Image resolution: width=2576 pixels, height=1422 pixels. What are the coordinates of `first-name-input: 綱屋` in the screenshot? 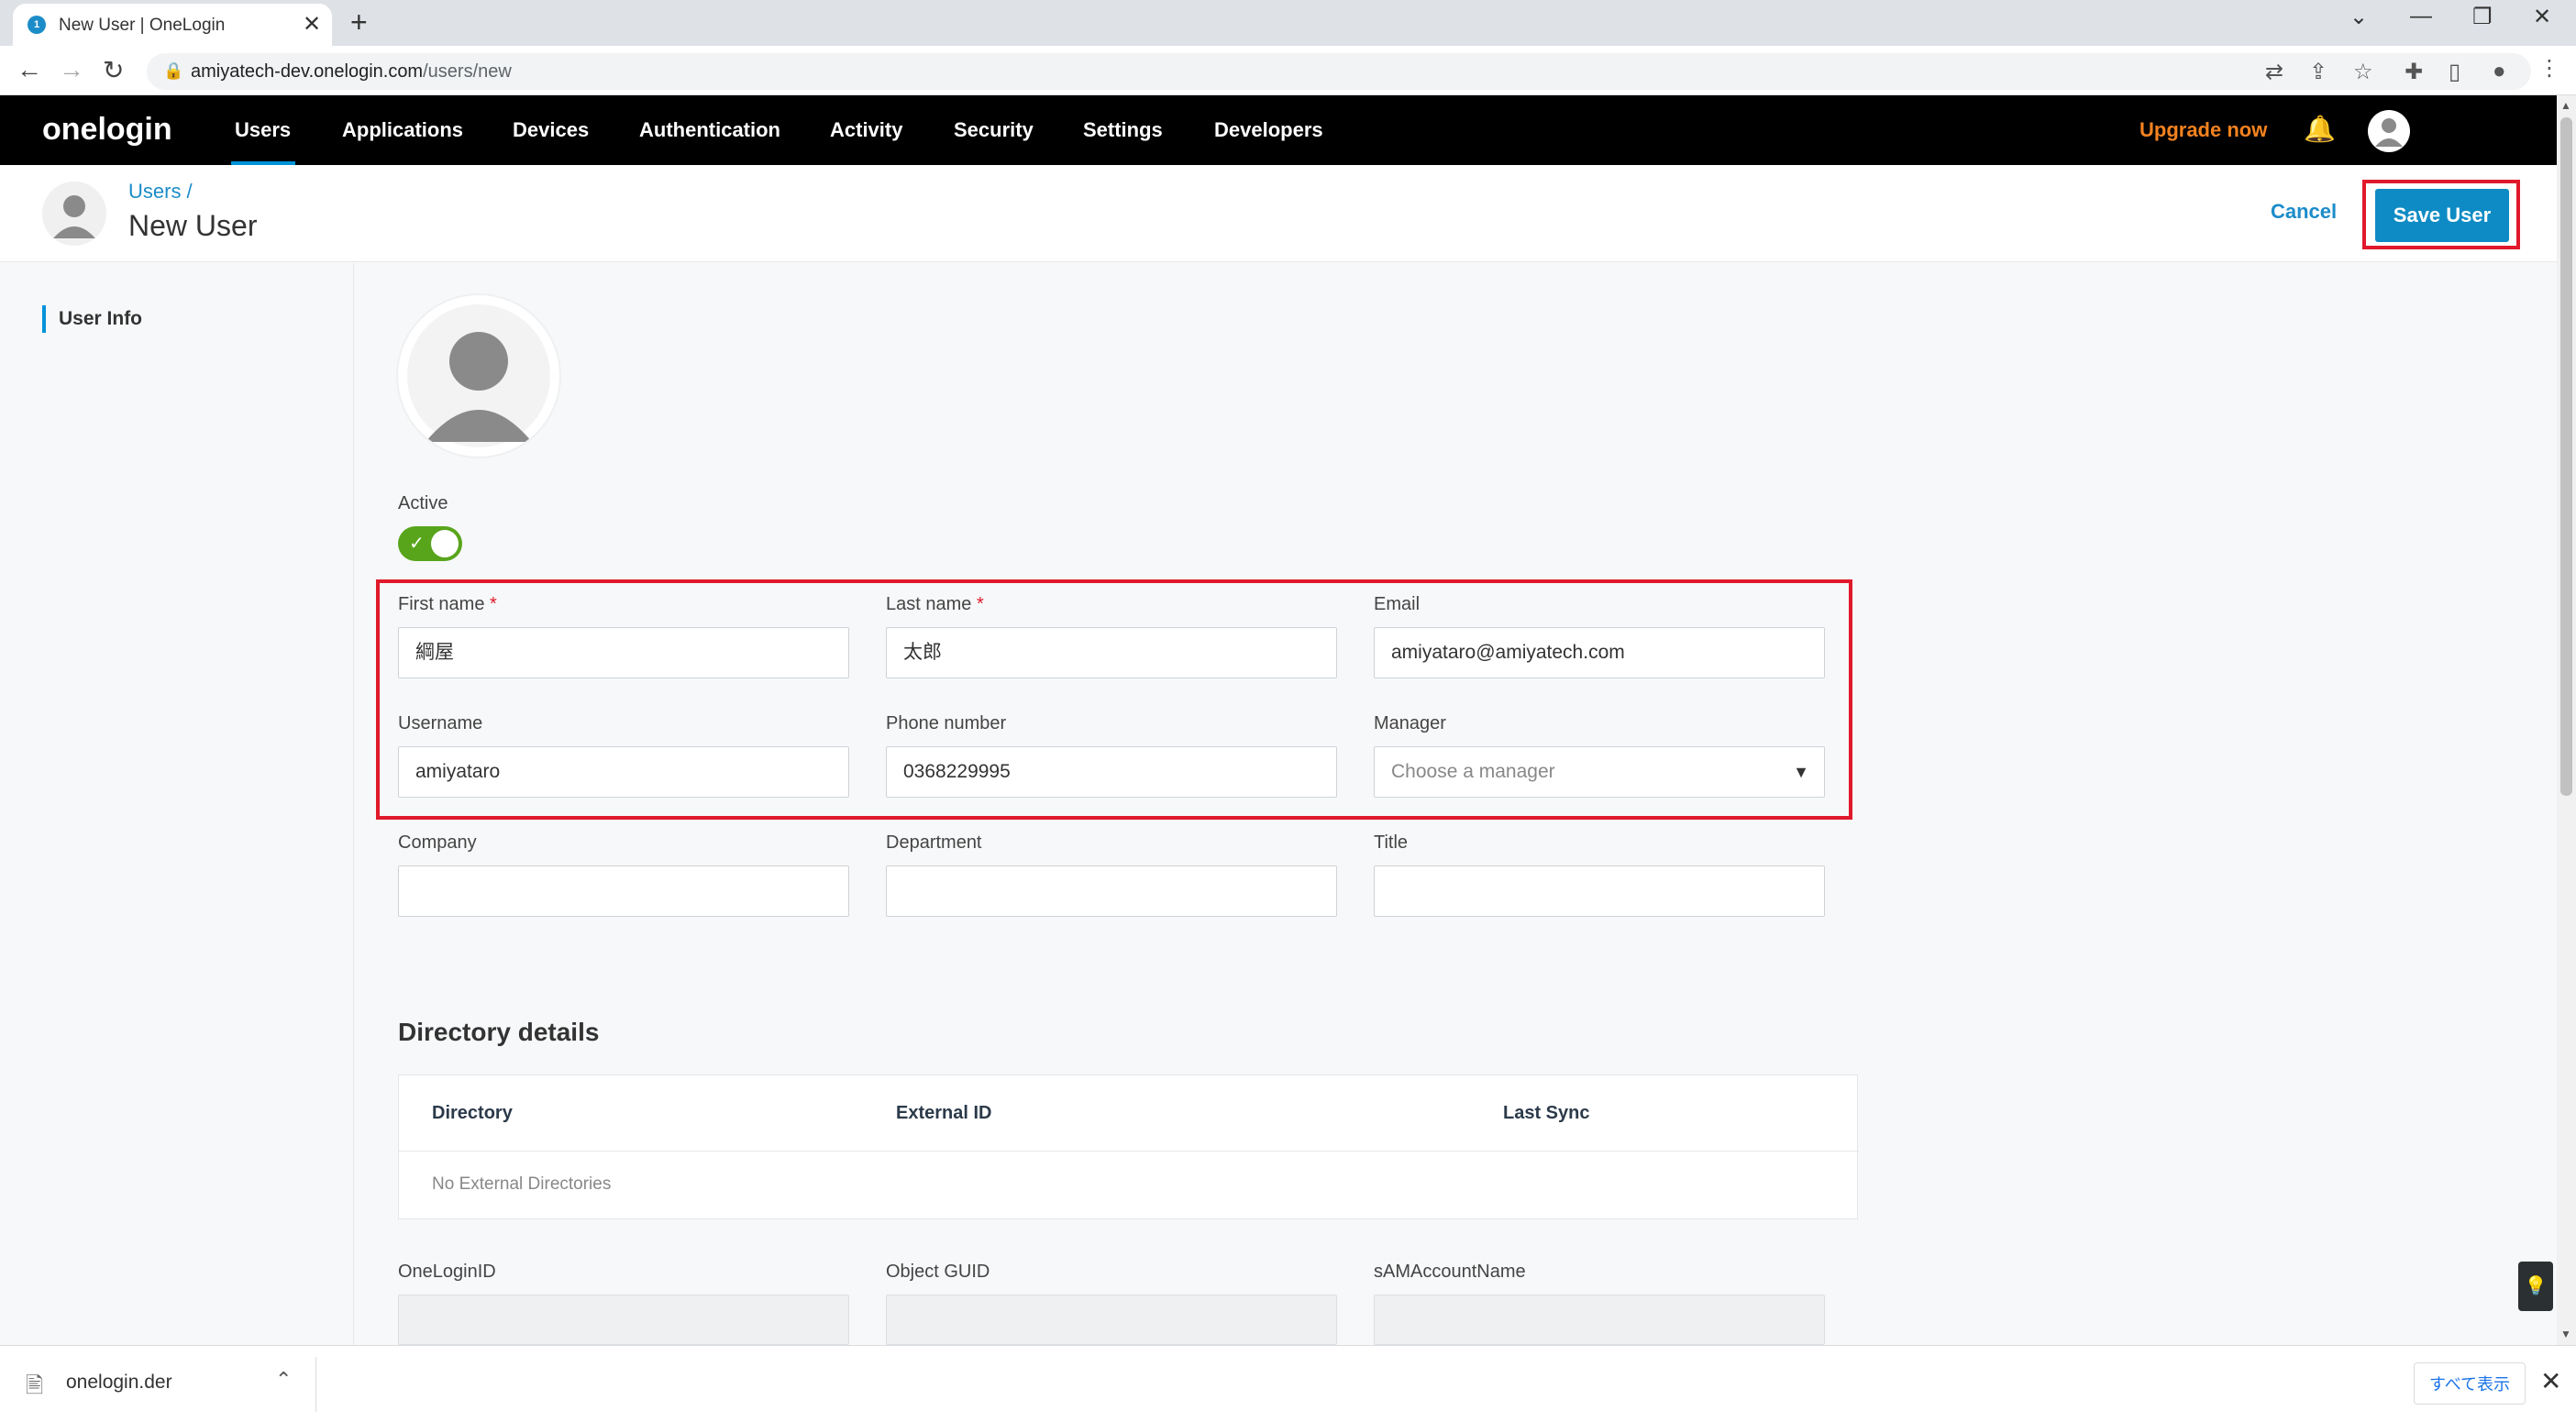 It's located at (623, 652).